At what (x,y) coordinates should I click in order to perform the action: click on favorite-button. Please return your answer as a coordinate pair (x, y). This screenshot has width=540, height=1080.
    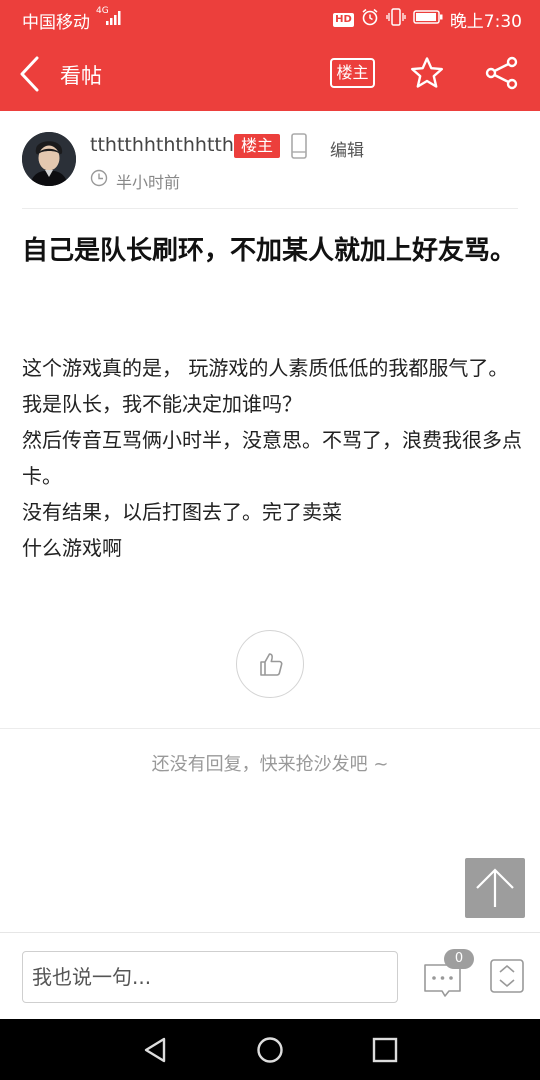
    Looking at the image, I should click on (427, 73).